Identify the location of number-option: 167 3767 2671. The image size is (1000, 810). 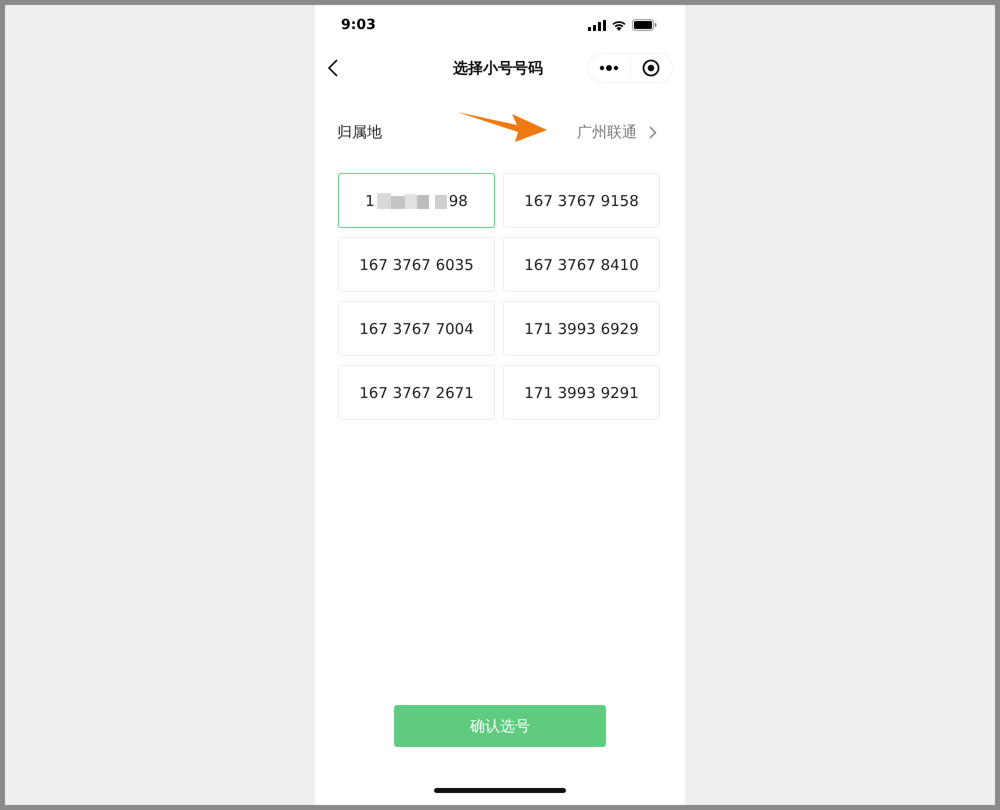
(416, 392).